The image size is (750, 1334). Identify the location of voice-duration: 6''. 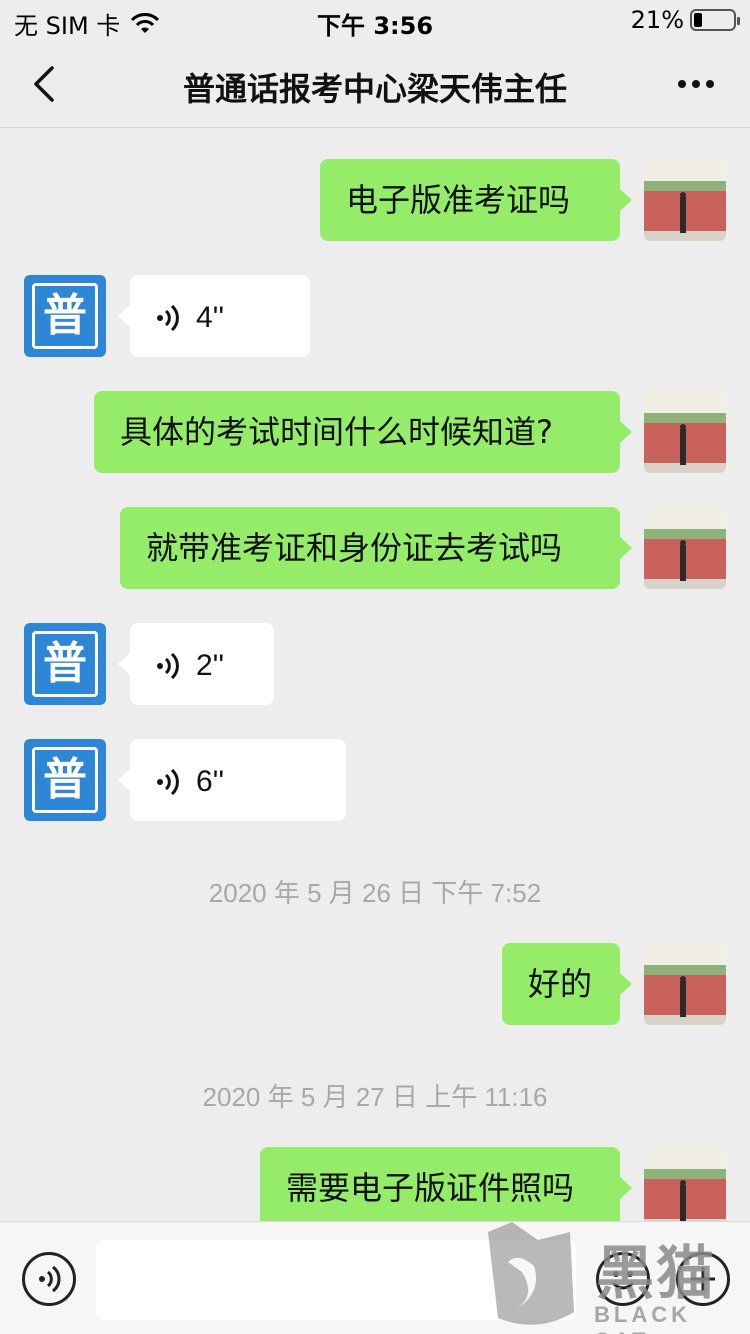
(210, 781).